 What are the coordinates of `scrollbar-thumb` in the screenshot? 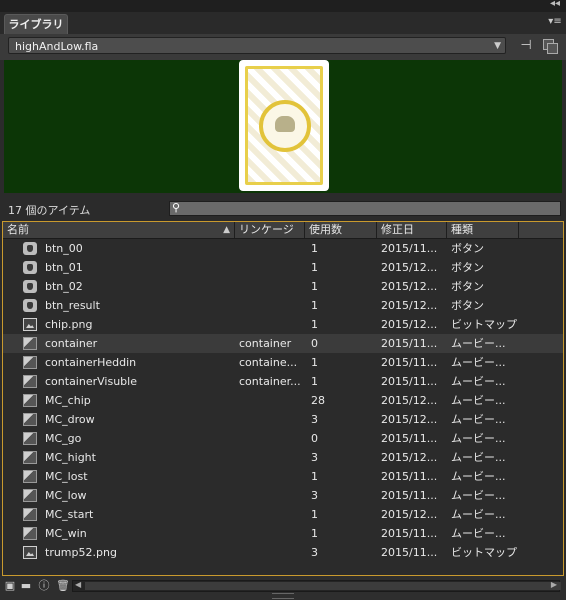 It's located at (323, 586).